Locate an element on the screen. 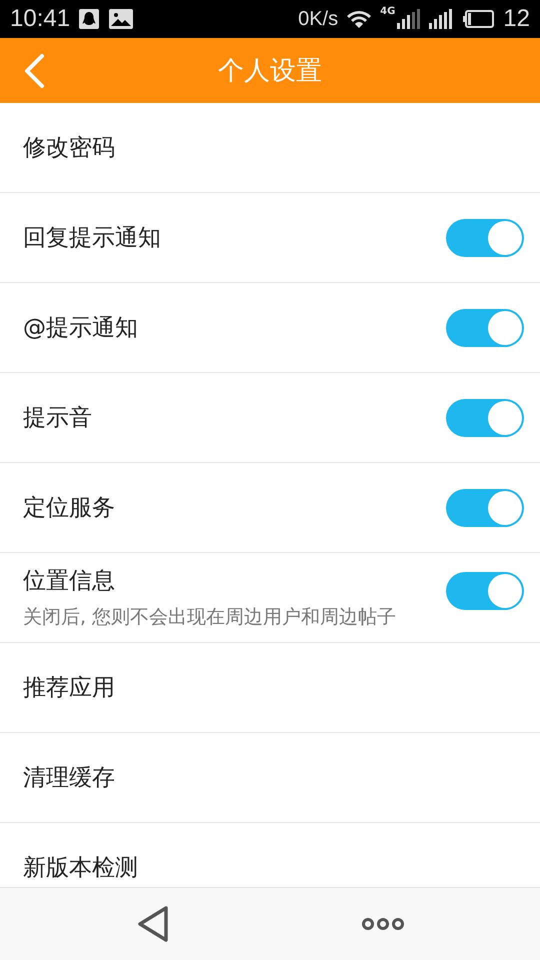  setting-description: 关闭后, 您则不会出现在周边用户和周边帖子 is located at coordinates (209, 617).